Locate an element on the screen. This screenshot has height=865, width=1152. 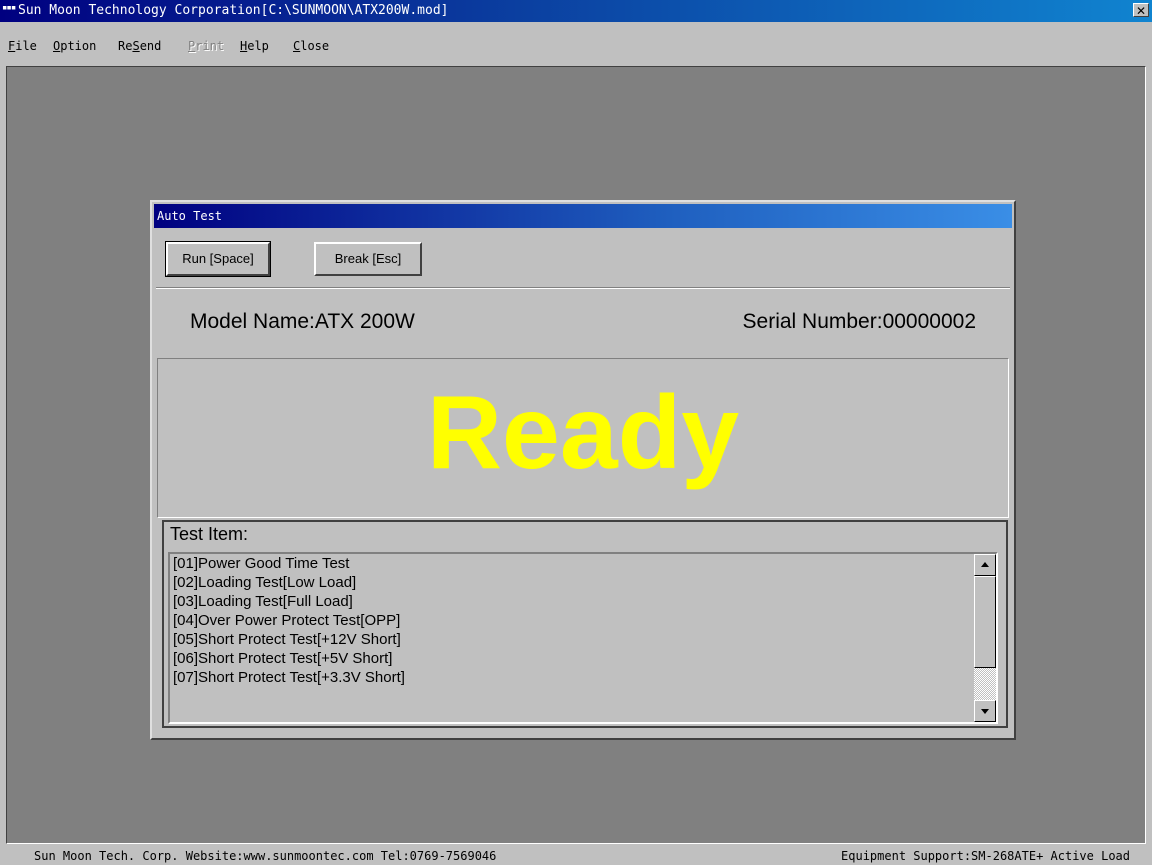
up-arrow-icon is located at coordinates (985, 564).